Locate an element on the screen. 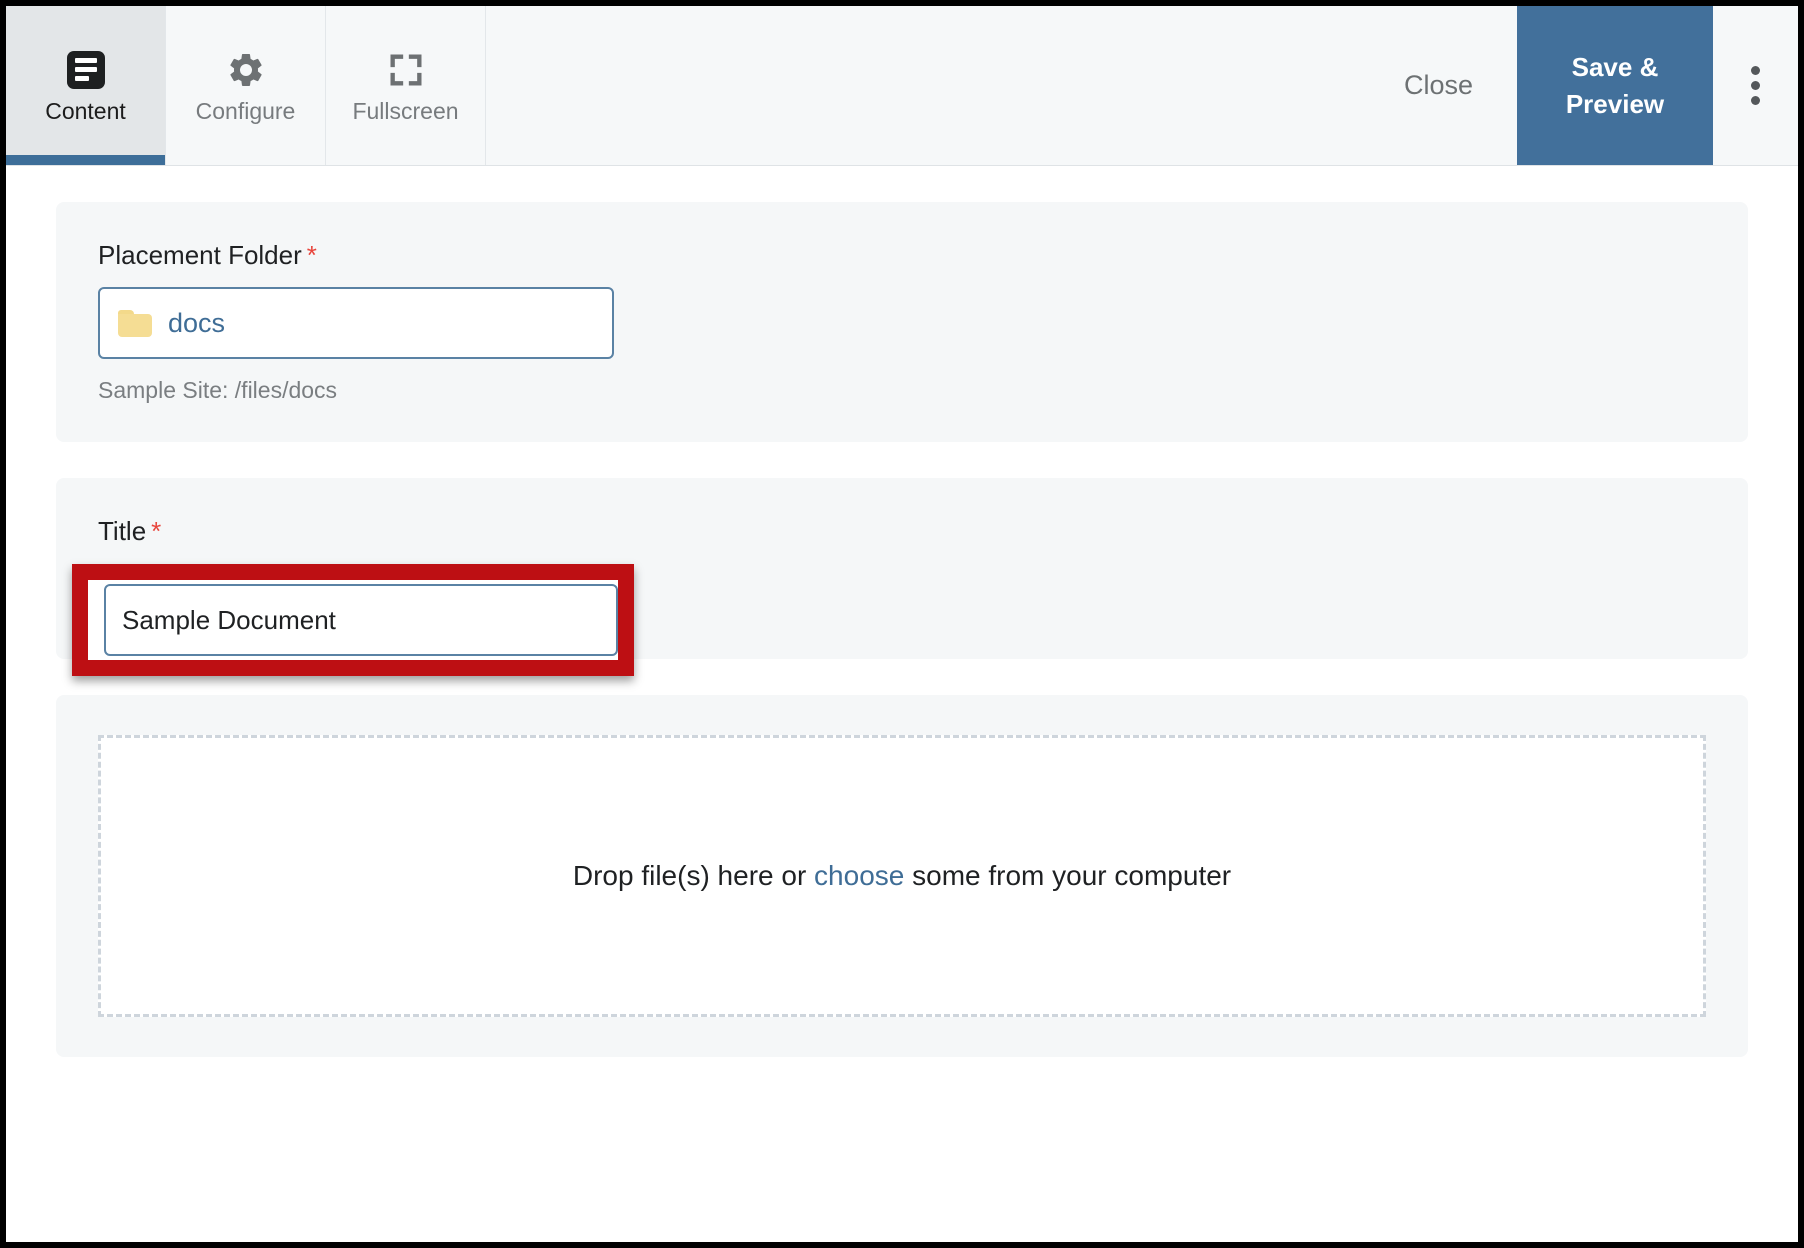 The image size is (1804, 1248). choose-file-link: choose is located at coordinates (859, 875).